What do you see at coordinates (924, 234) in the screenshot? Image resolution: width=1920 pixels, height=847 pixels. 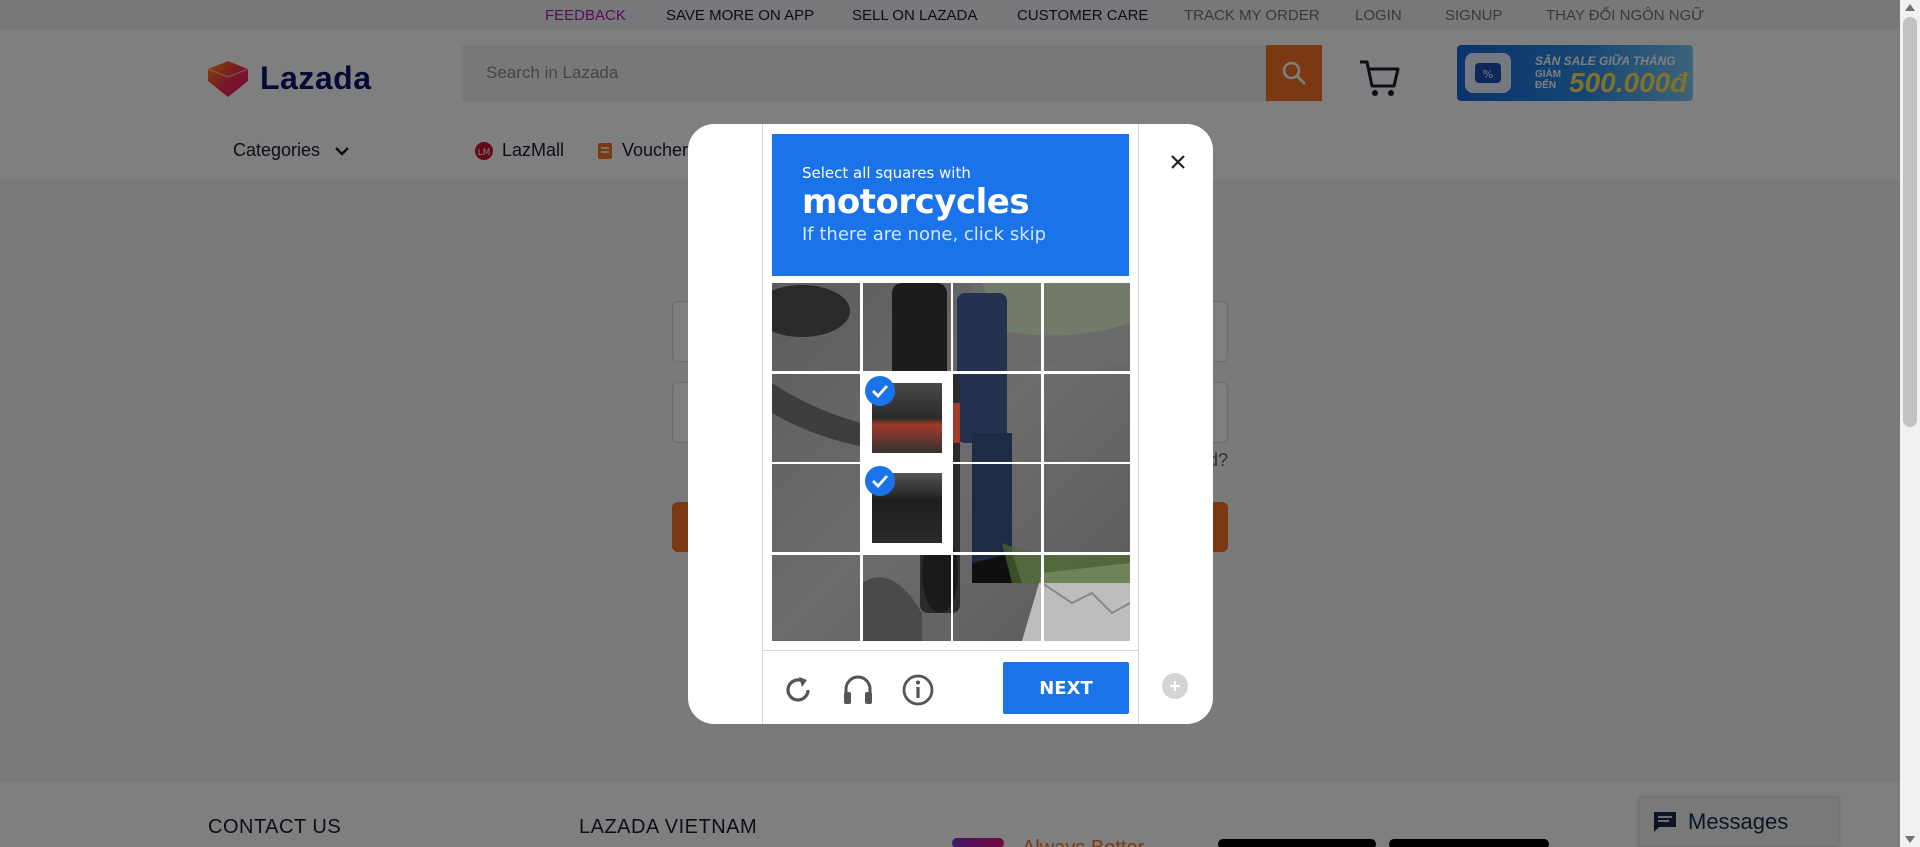 I see `captcha-hint: If there are none, click skip` at bounding box center [924, 234].